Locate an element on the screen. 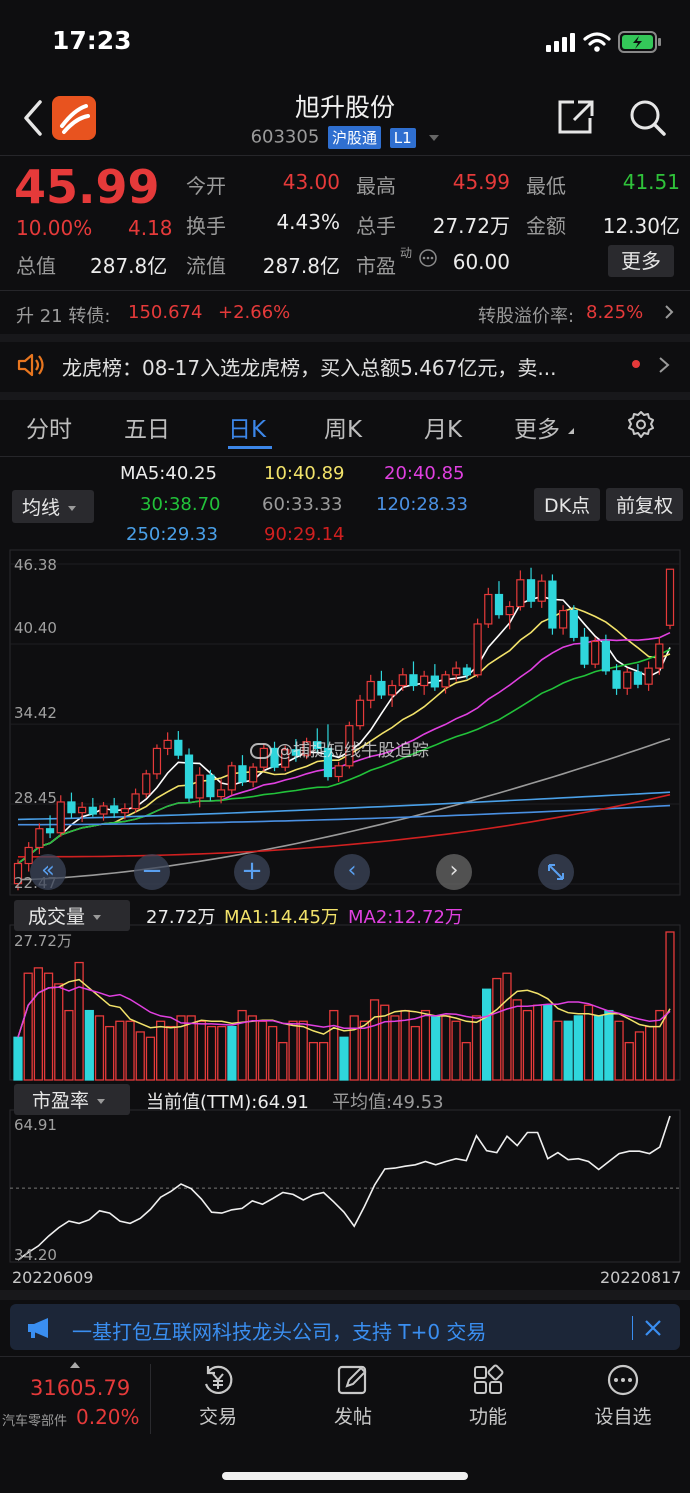 The height and width of the screenshot is (1493, 690). volume-value: 27.72万 is located at coordinates (471, 226).